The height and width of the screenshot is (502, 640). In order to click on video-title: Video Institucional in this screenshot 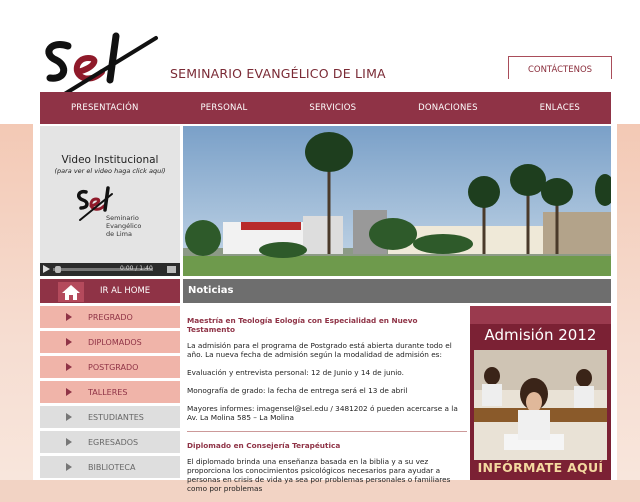, I will do `click(110, 160)`.